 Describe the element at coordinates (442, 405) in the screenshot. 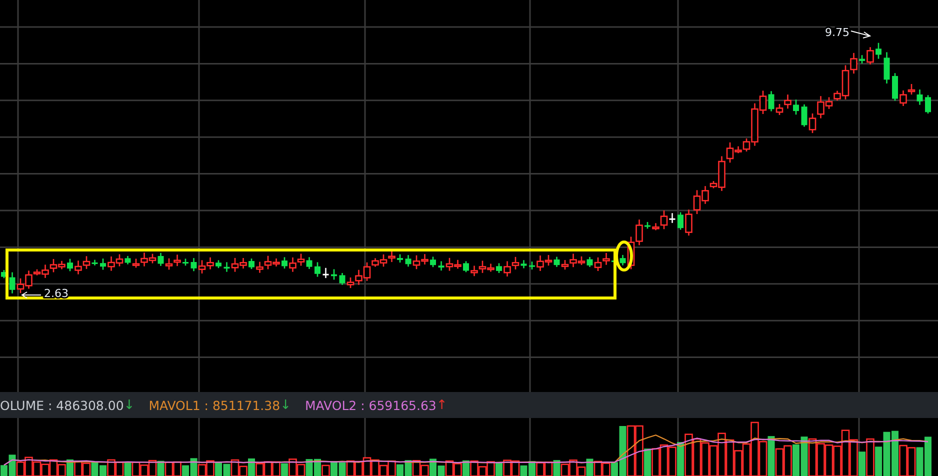

I see `trend-arrow: ↑` at that location.